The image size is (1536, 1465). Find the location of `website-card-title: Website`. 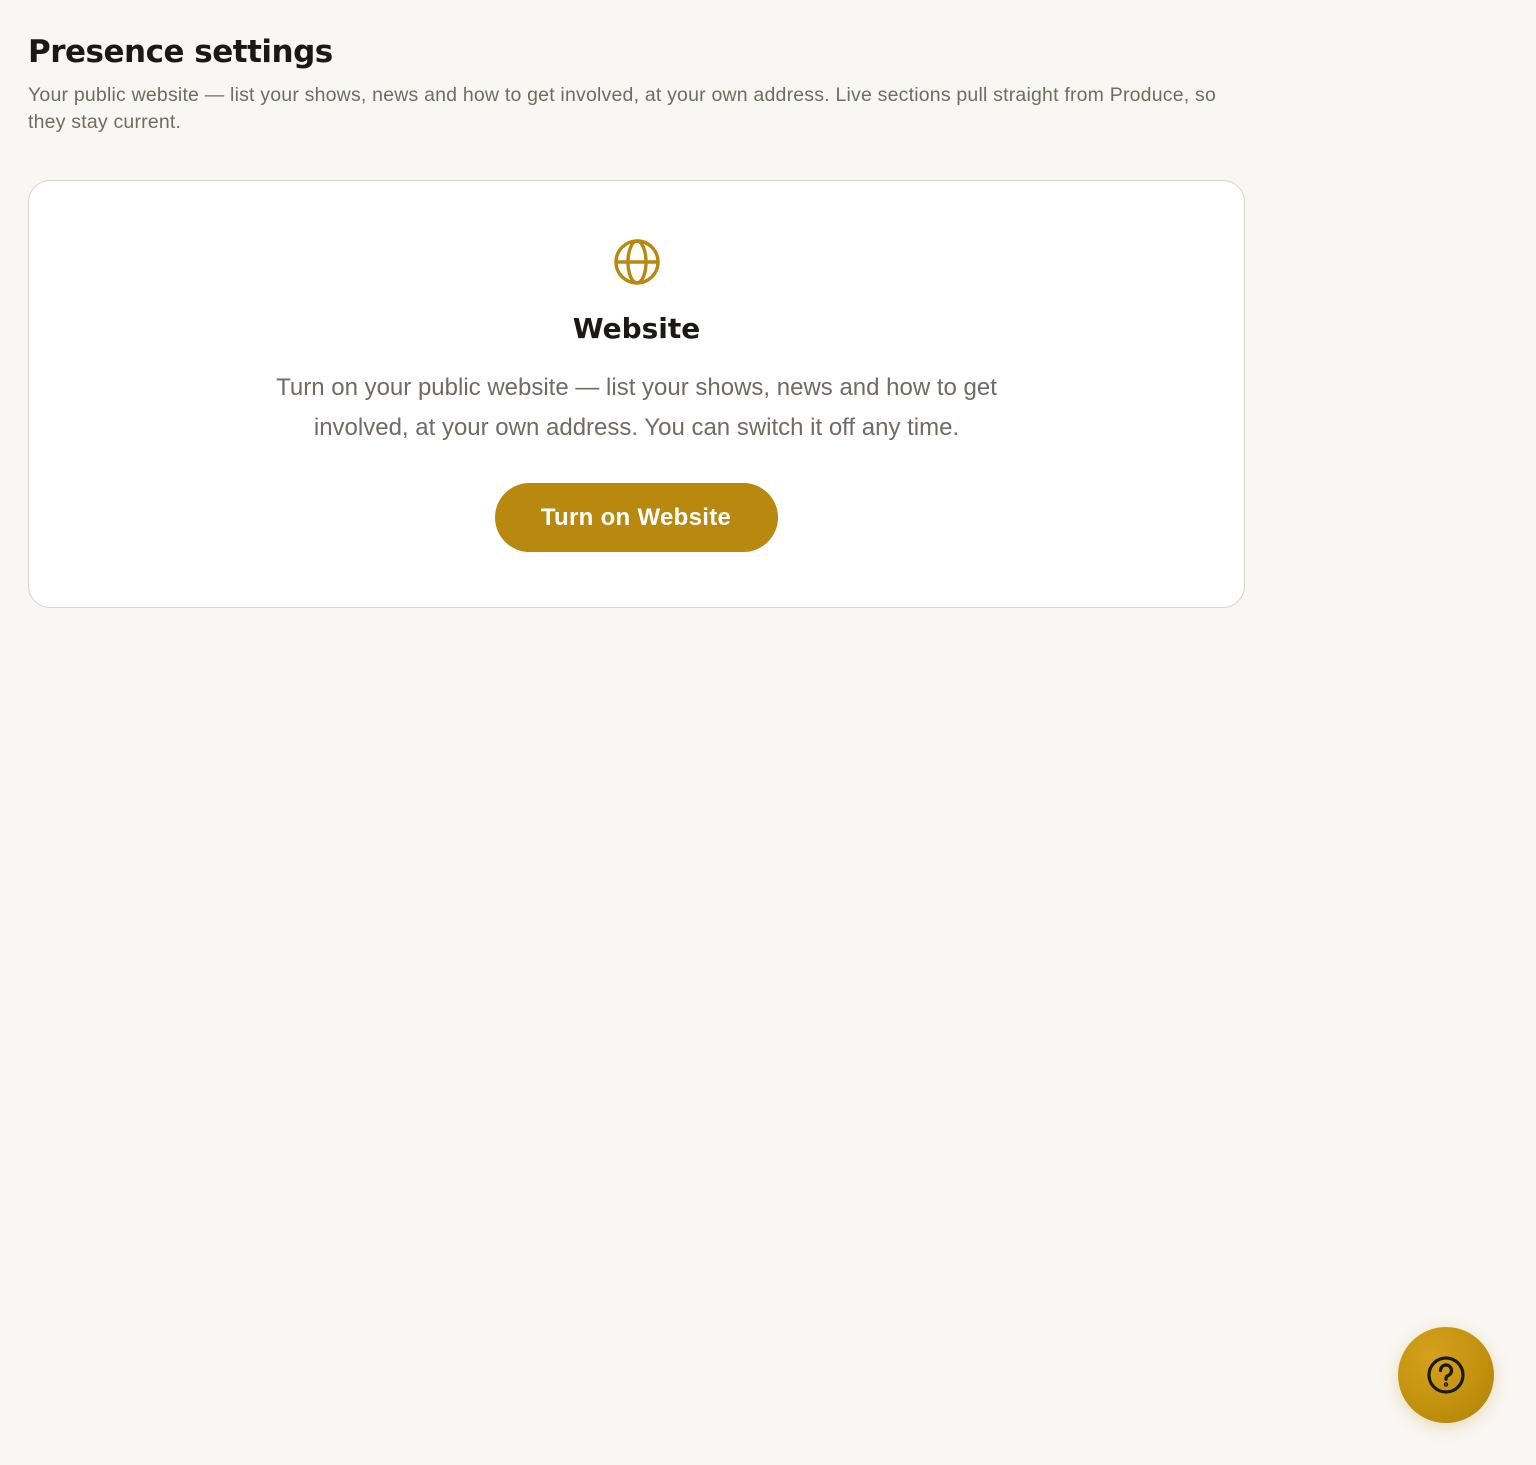

website-card-title: Website is located at coordinates (636, 328).